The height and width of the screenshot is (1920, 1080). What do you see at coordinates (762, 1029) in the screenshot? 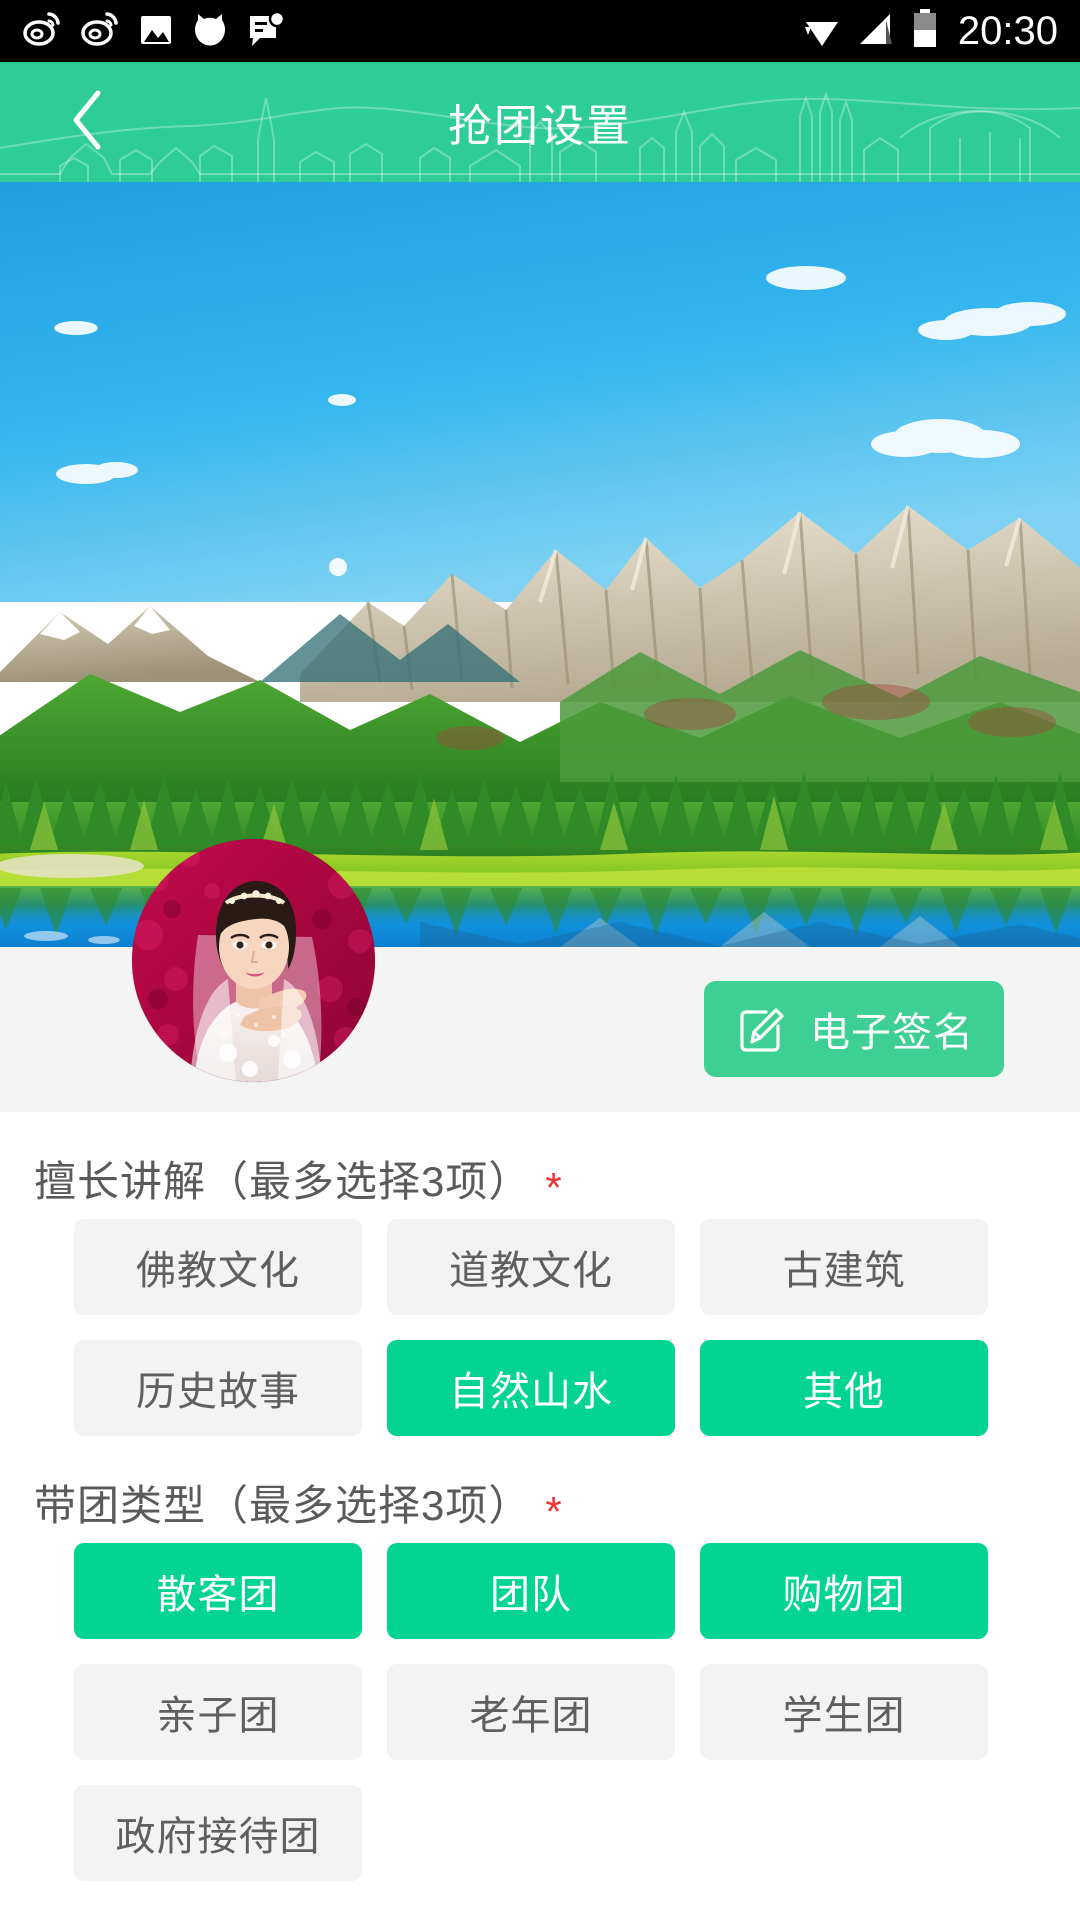
I see `edit-pencil-icon` at bounding box center [762, 1029].